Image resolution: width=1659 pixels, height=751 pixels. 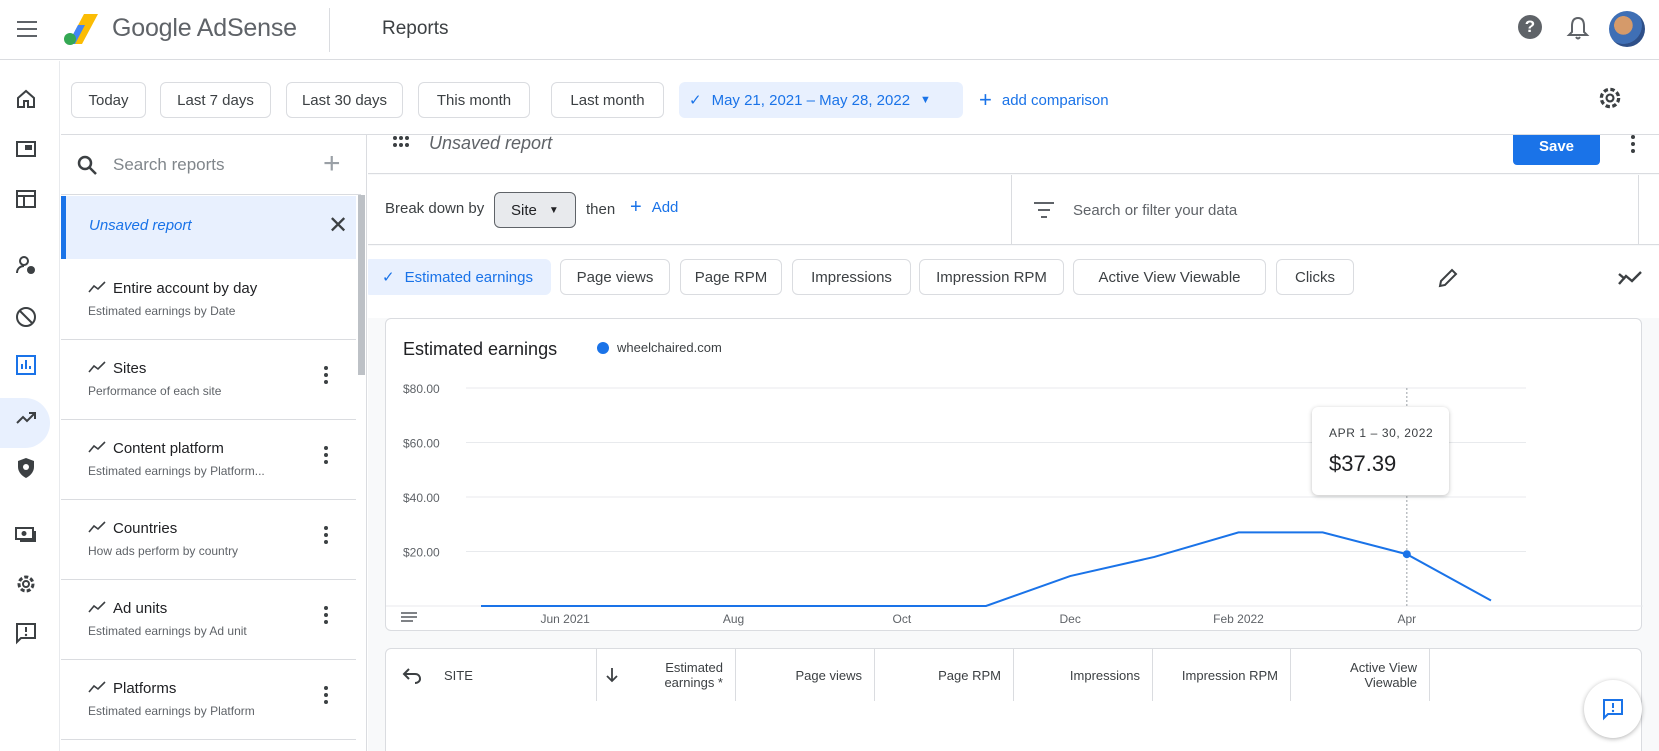 I want to click on sites-icon, so click(x=26, y=199).